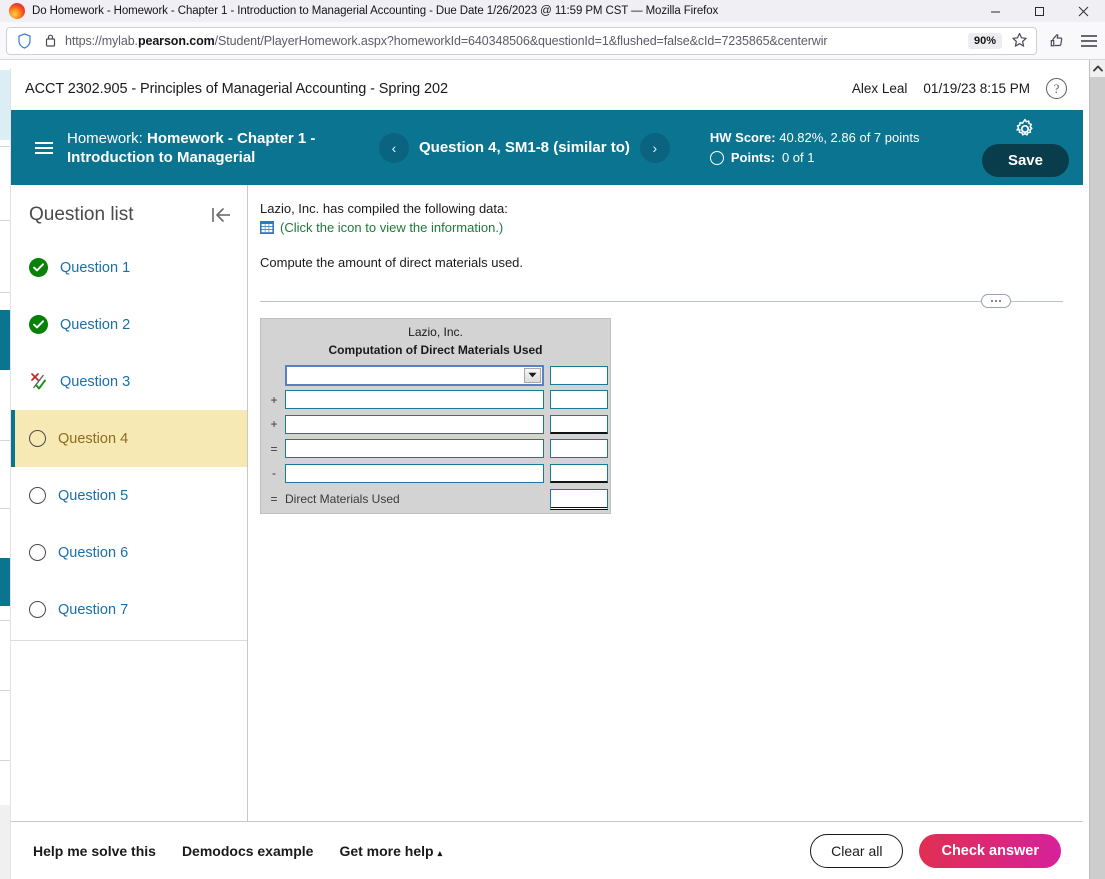  What do you see at coordinates (1097, 469) in the screenshot?
I see `page-vertical-scrollbar` at bounding box center [1097, 469].